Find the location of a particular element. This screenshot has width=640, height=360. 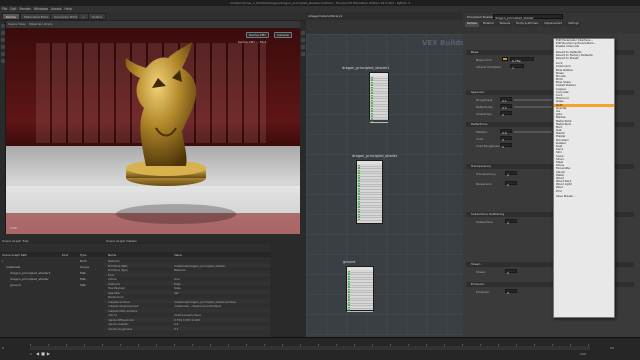

roughness-slider is located at coordinates (533, 100).